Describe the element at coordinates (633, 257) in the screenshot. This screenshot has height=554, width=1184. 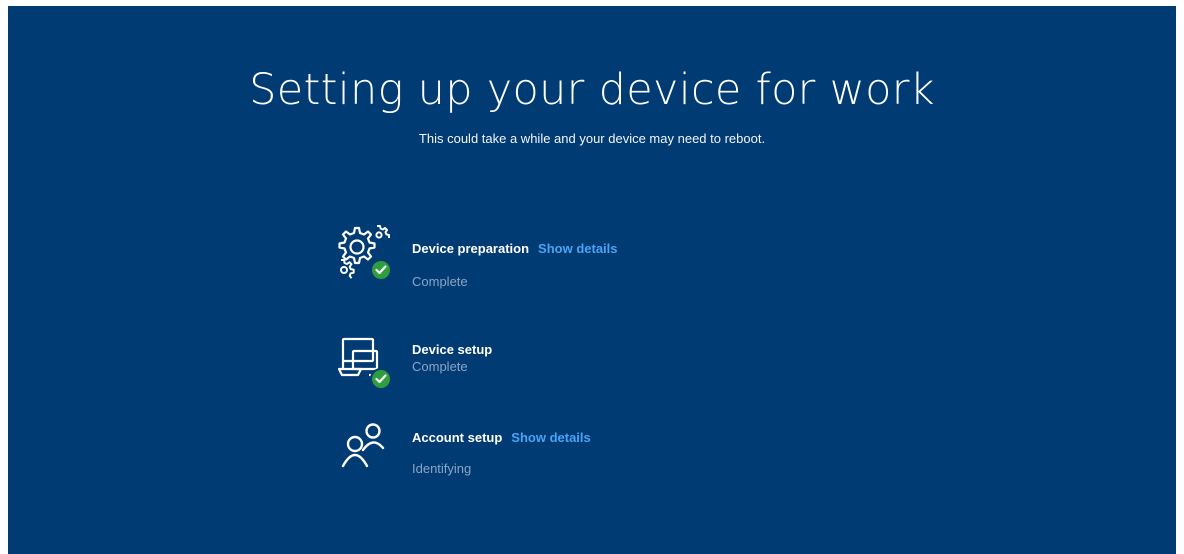
I see `step-device-preparation: Device preparation Show details Complete` at that location.